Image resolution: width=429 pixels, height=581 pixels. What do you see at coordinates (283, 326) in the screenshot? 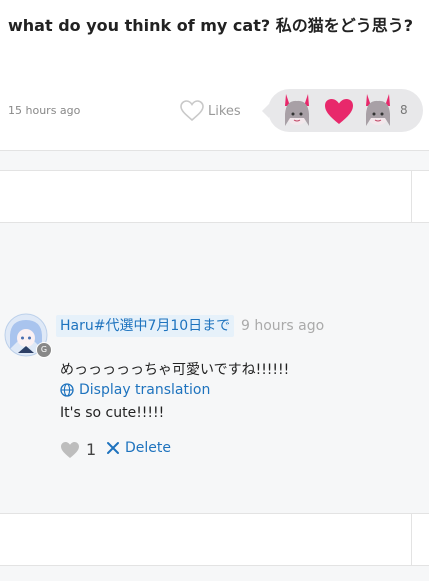
I see `comment-timestamp: 9 hours ago` at bounding box center [283, 326].